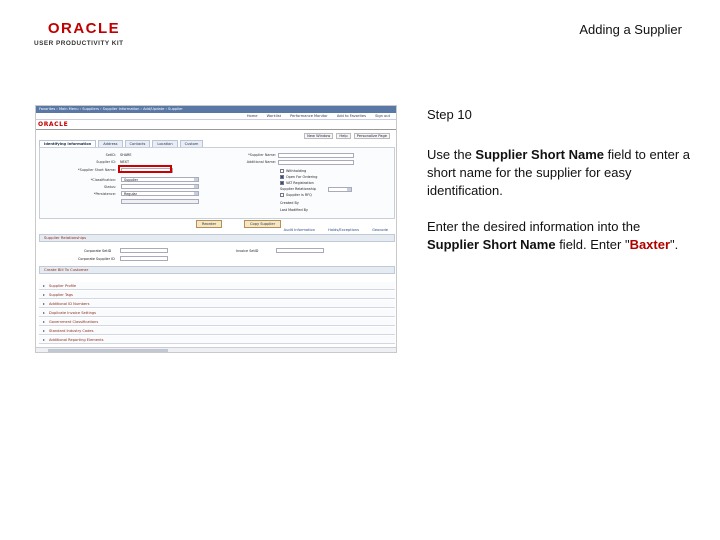 This screenshot has width=720, height=540. I want to click on additional-name-input, so click(316, 162).